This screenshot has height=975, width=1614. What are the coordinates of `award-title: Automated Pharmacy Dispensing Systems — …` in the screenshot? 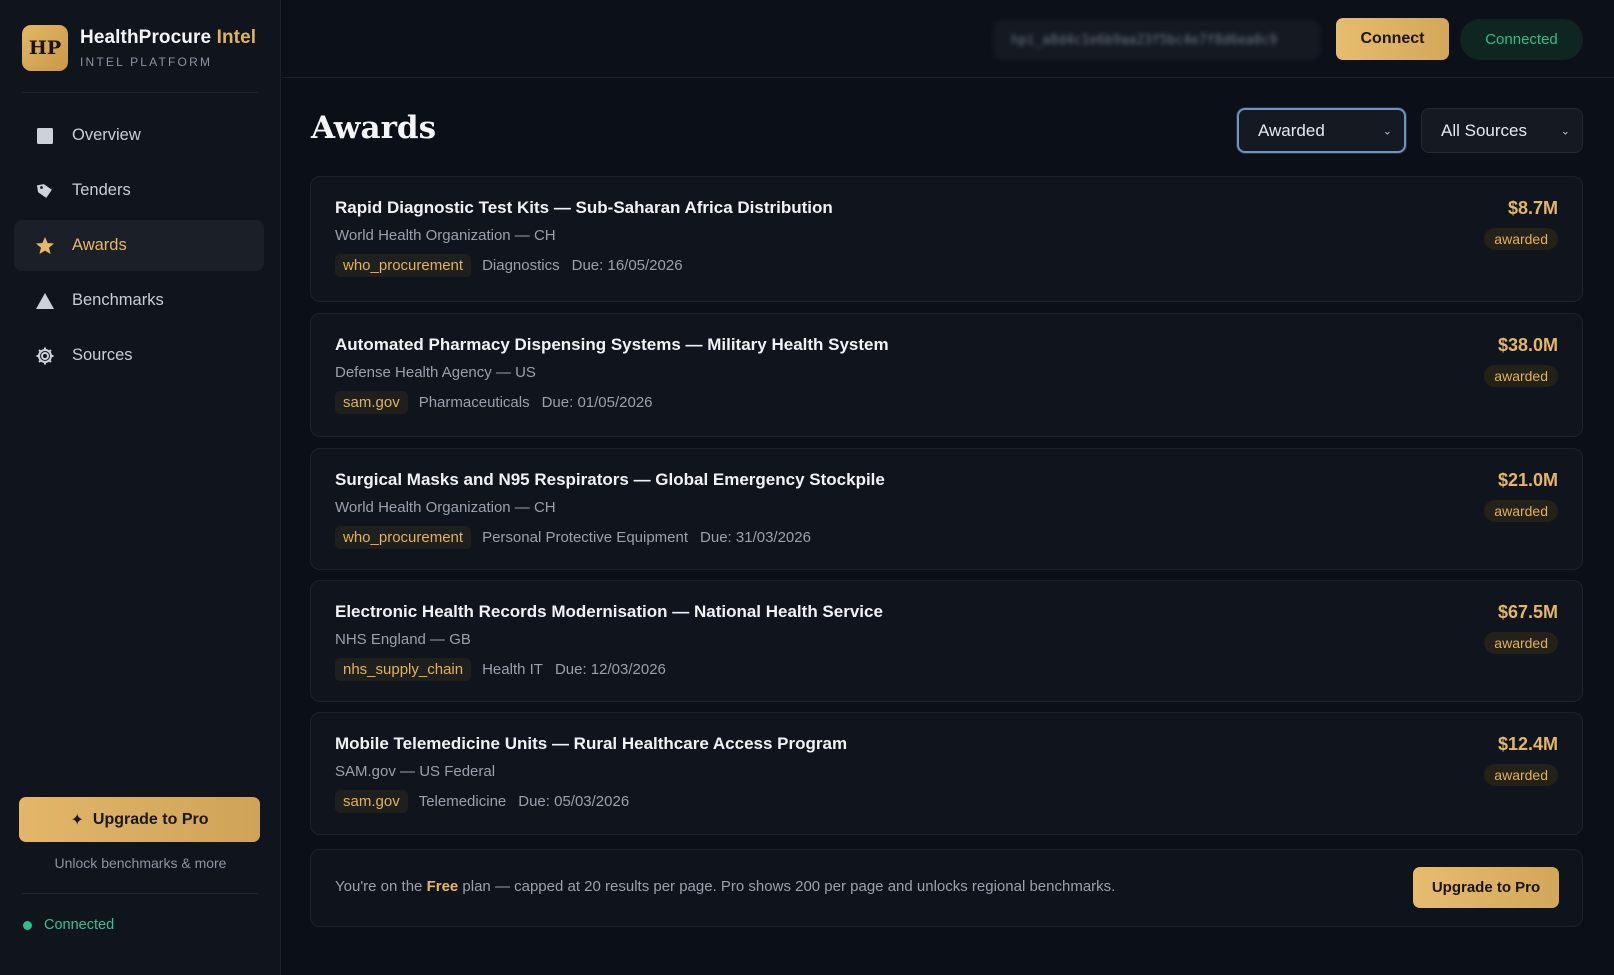 It's located at (612, 345).